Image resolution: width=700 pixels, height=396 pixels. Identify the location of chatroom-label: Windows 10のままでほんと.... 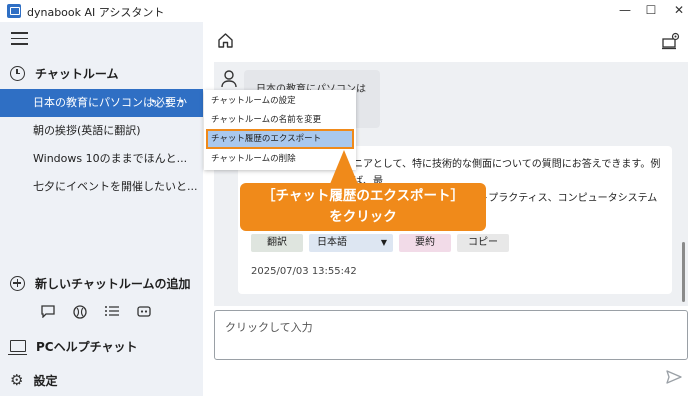
(110, 158).